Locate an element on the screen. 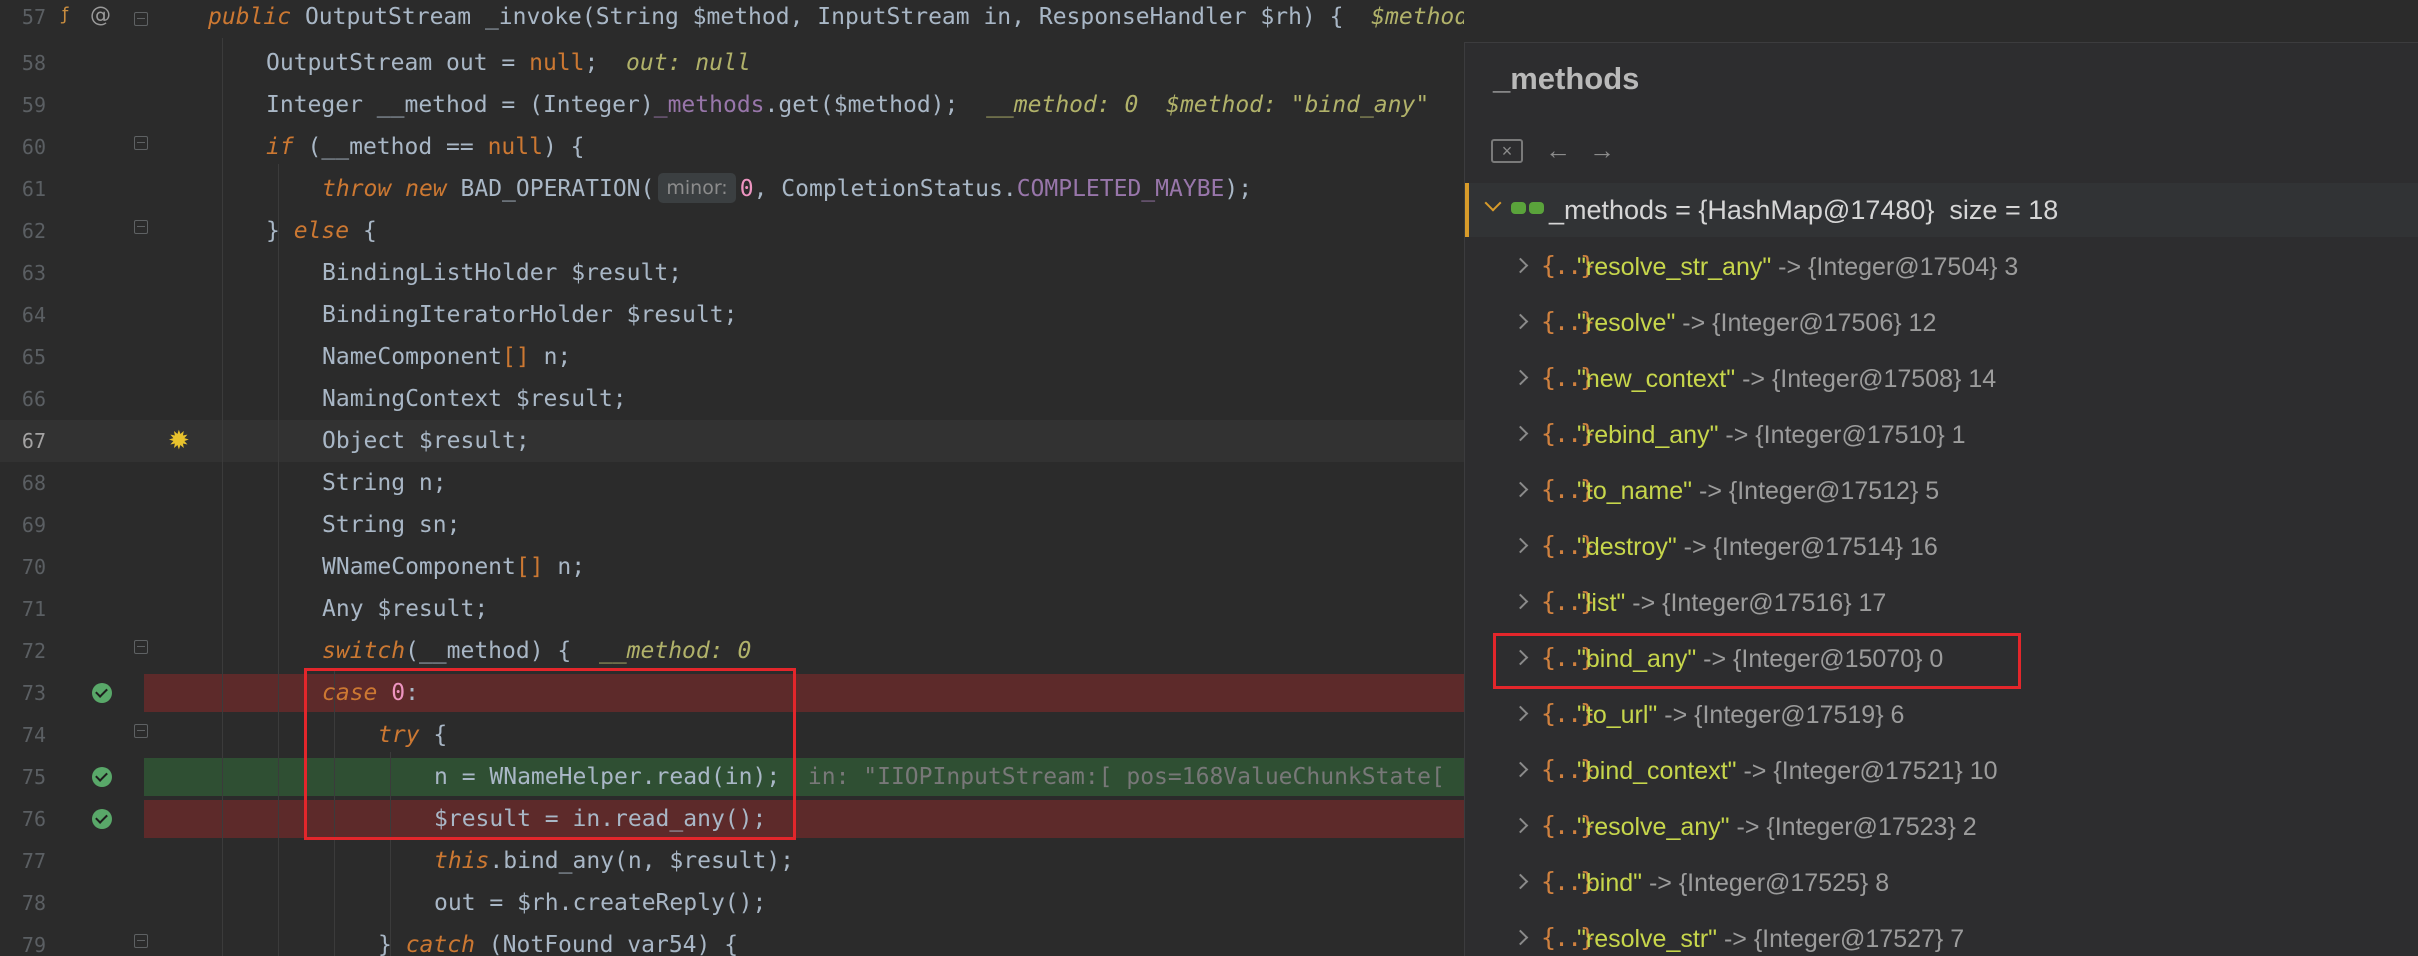  entry-value: -> {Integer@17521} 10 is located at coordinates (1867, 771).